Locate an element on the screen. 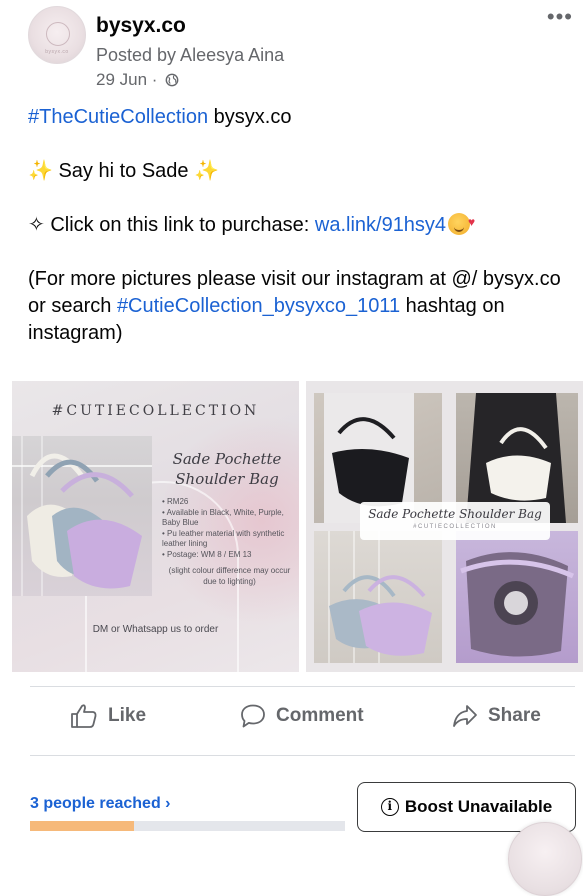 Image resolution: width=583 pixels, height=896 pixels. reach-progress-fill is located at coordinates (82, 826).